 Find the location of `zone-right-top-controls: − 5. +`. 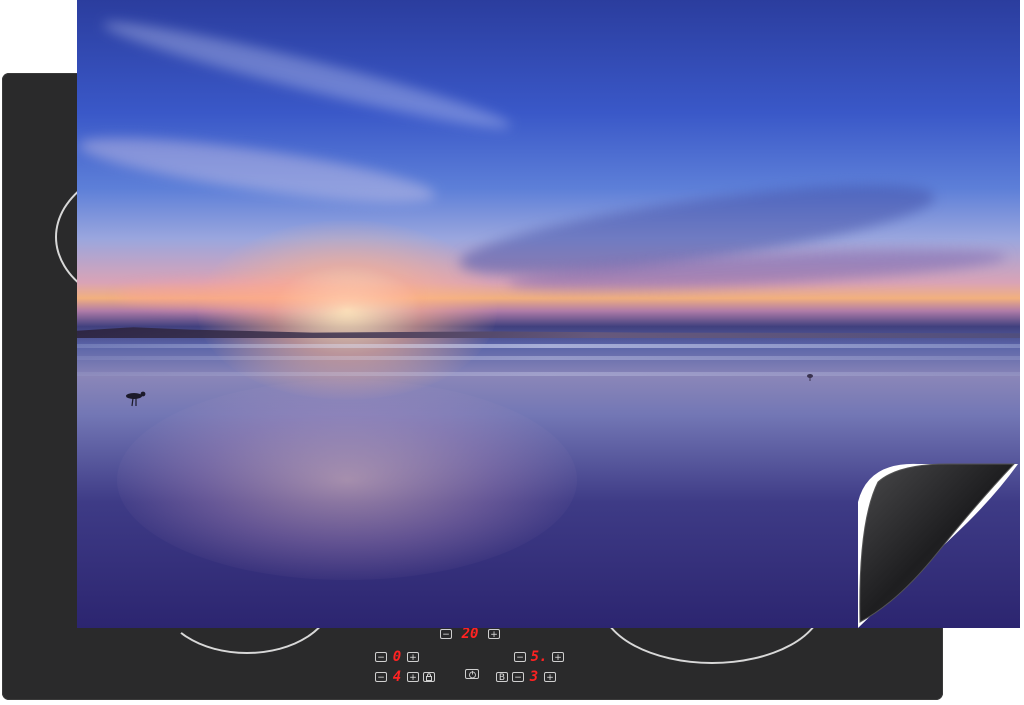

zone-right-top-controls: − 5. + is located at coordinates (539, 657).